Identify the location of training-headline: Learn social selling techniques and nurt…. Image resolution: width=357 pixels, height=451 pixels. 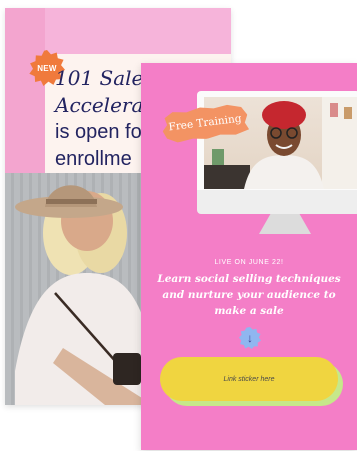
(249, 295).